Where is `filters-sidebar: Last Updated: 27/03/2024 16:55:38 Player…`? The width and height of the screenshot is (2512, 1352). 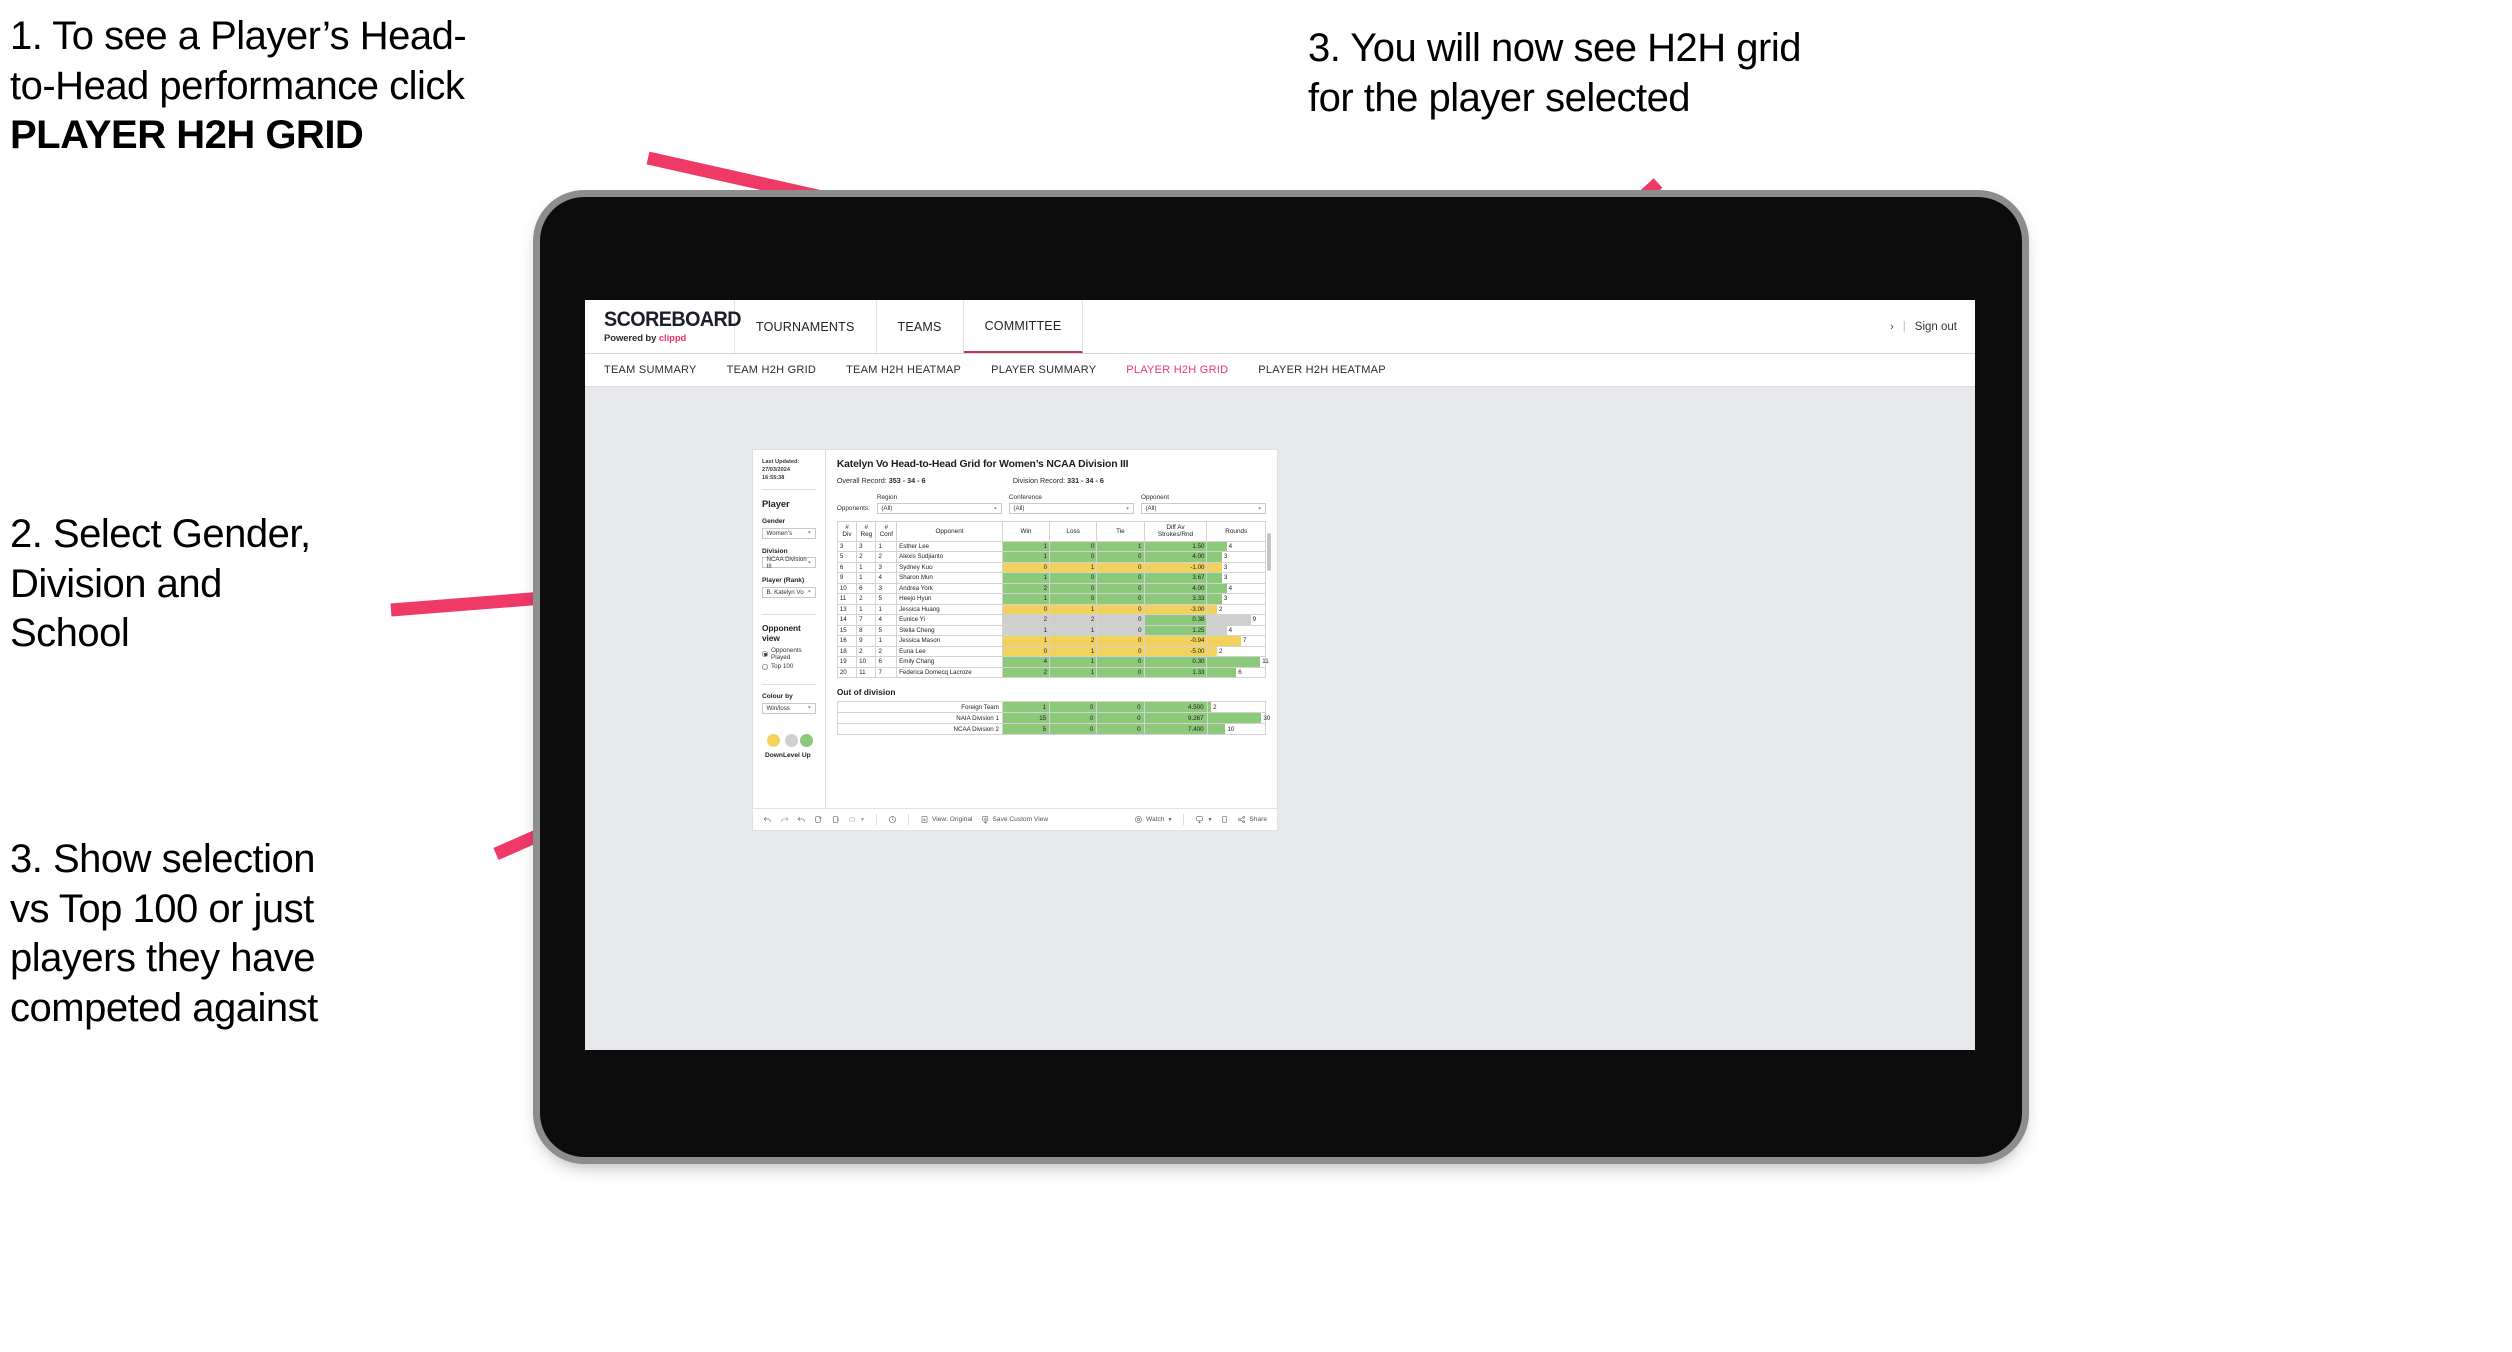
filters-sidebar: Last Updated: 27/03/2024 16:55:38 Player… is located at coordinates (789, 629).